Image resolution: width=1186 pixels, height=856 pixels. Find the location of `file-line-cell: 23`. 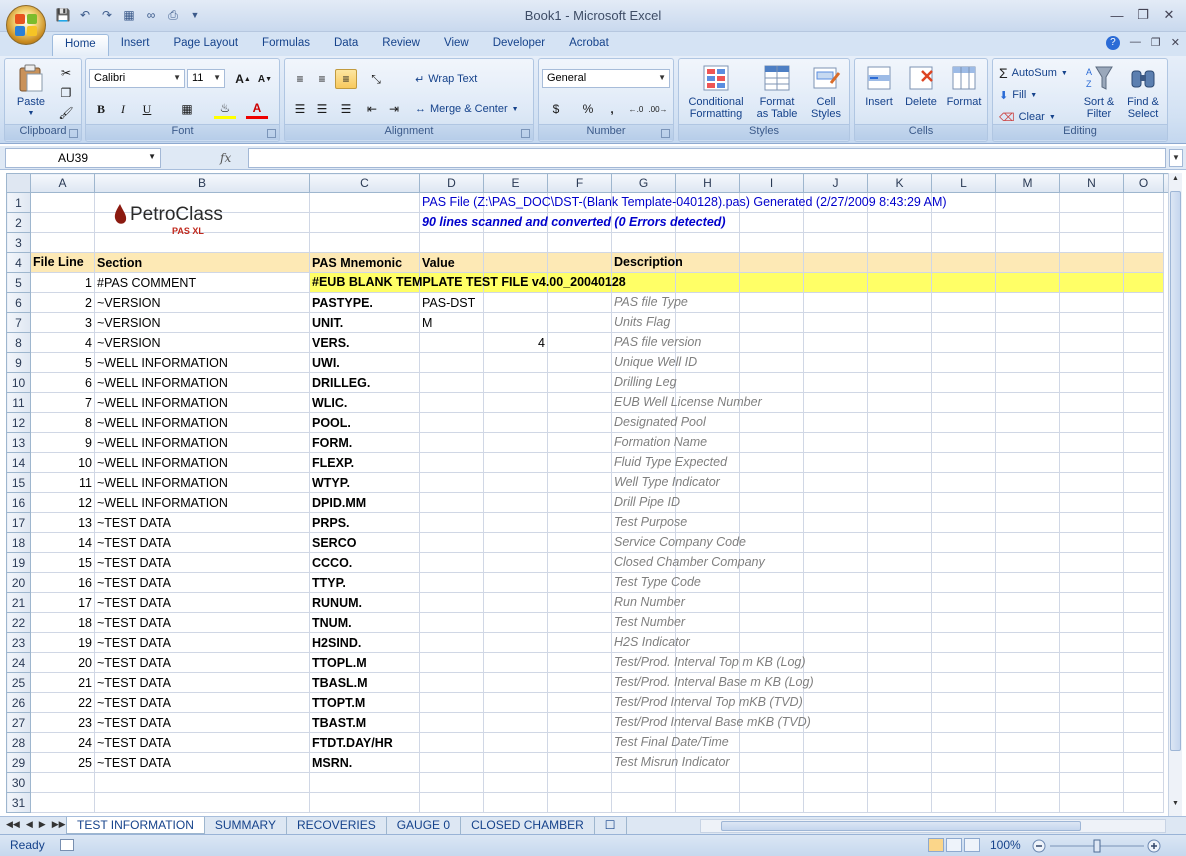

file-line-cell: 23 is located at coordinates (62, 722).